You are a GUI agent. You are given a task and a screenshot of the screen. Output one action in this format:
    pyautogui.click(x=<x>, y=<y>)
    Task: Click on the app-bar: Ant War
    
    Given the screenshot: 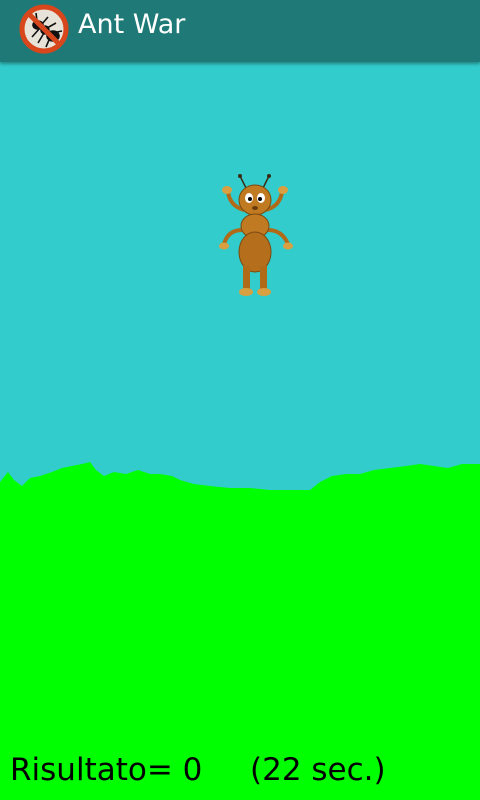 What is the action you would take?
    pyautogui.click(x=240, y=31)
    